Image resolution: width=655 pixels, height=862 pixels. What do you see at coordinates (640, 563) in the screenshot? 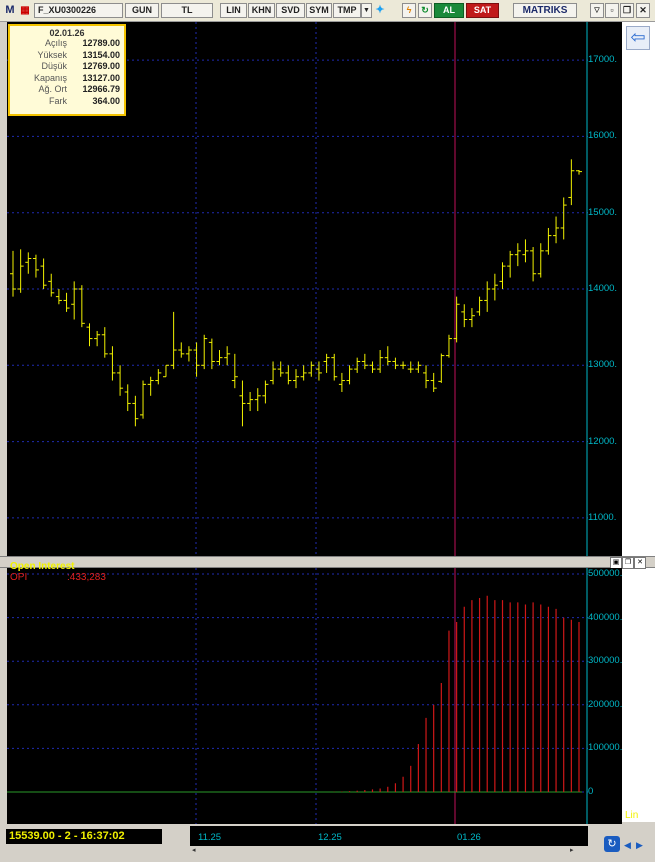
I see `panel-close-icon: ✕` at bounding box center [640, 563].